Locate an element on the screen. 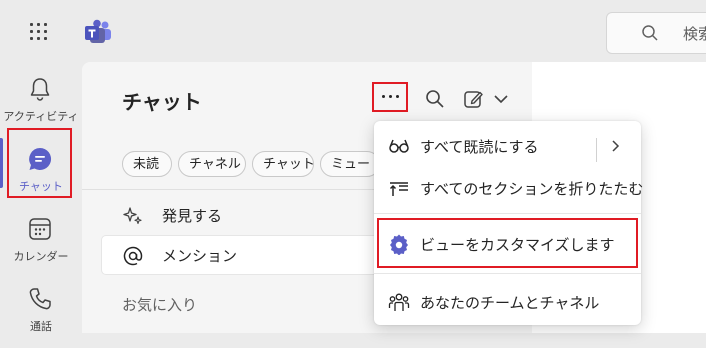 Image resolution: width=706 pixels, height=348 pixels. menu-item-mark-all-read: すべて既読にする is located at coordinates (507, 145).